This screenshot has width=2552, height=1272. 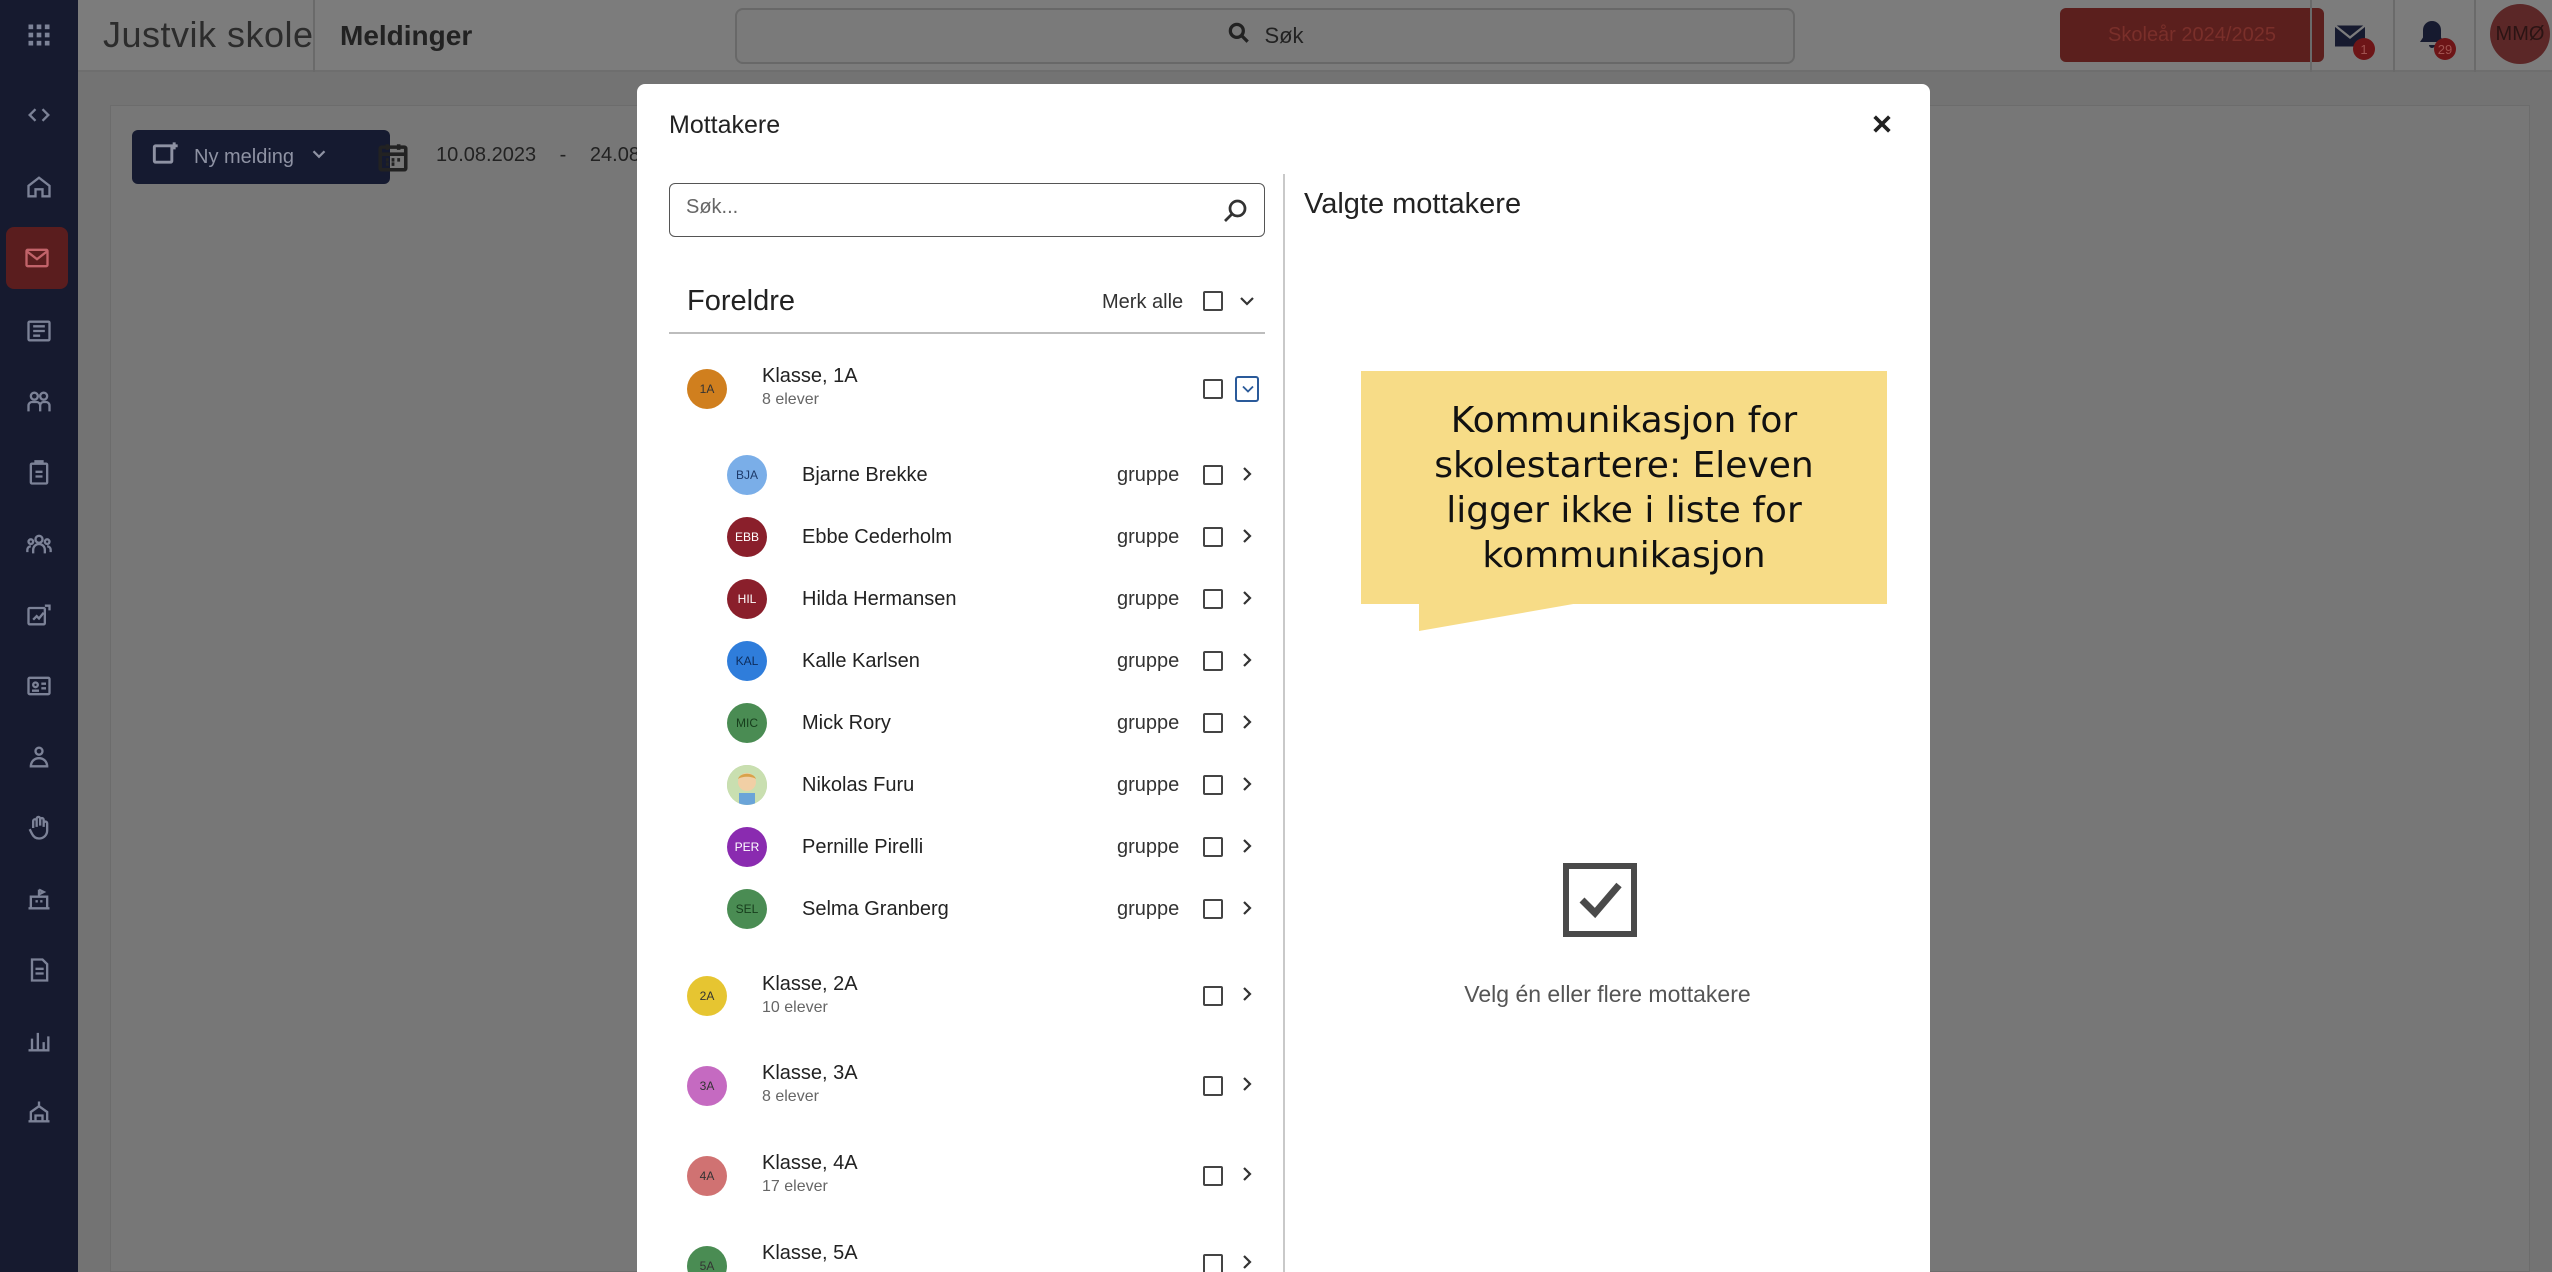 I want to click on building-icon, so click(x=39, y=1112).